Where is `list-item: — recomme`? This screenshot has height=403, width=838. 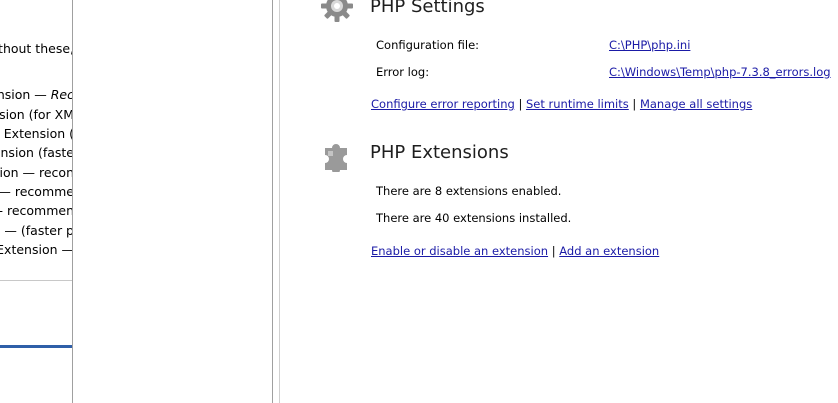 list-item: — recomme is located at coordinates (36, 191).